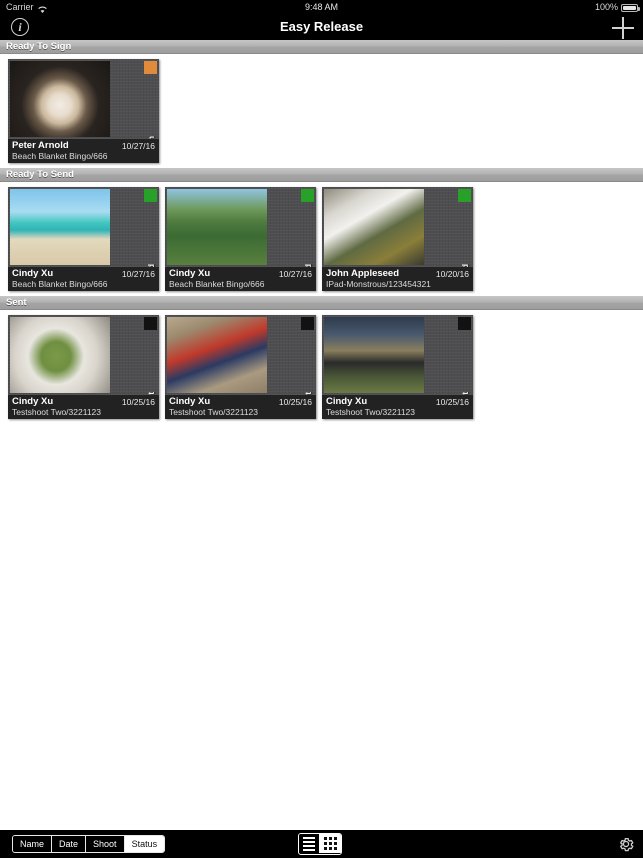 The width and height of the screenshot is (643, 858). Describe the element at coordinates (606, 7) in the screenshot. I see `battery-percent-label: 100%` at that location.